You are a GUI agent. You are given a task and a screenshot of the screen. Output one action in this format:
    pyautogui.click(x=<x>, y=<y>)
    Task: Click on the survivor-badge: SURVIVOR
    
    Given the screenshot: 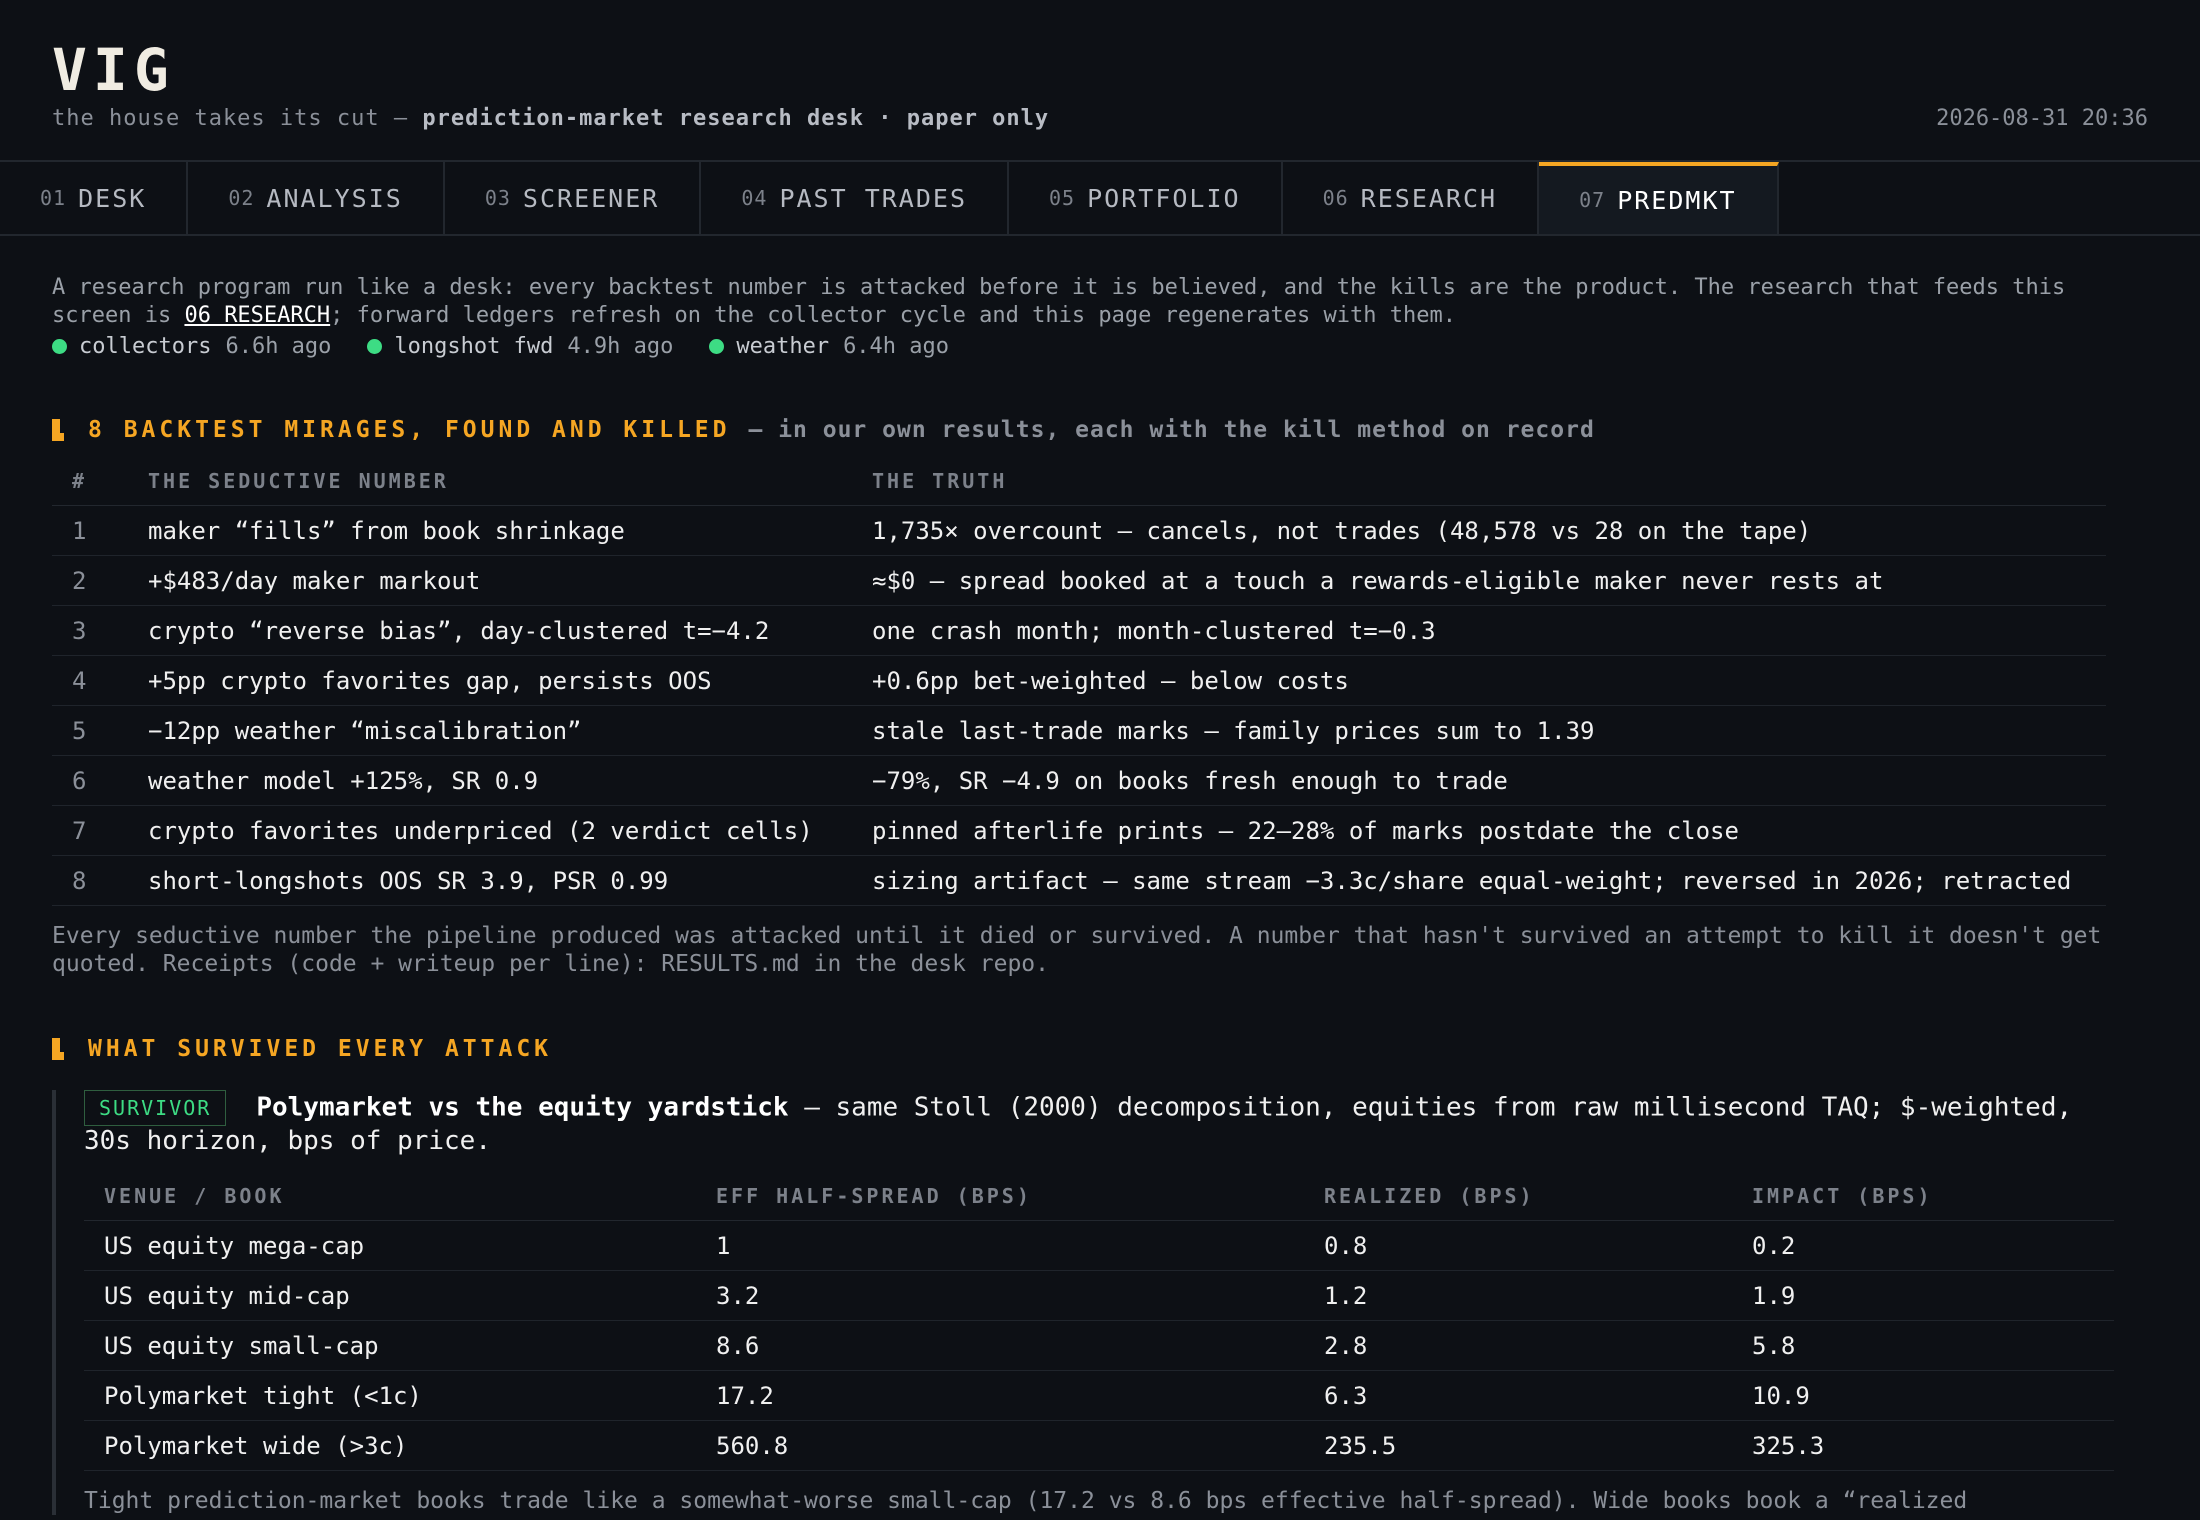 What is the action you would take?
    pyautogui.click(x=155, y=1108)
    